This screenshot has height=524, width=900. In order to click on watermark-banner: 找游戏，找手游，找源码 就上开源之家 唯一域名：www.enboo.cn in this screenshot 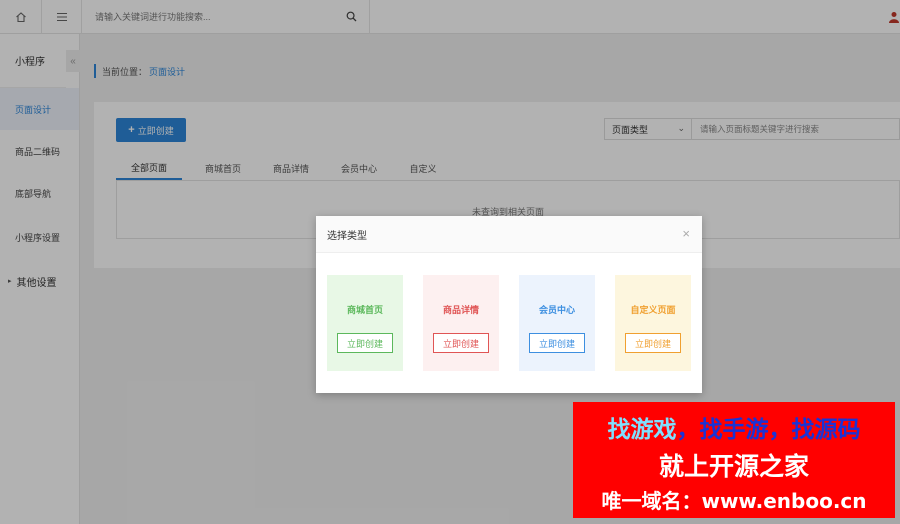, I will do `click(734, 460)`.